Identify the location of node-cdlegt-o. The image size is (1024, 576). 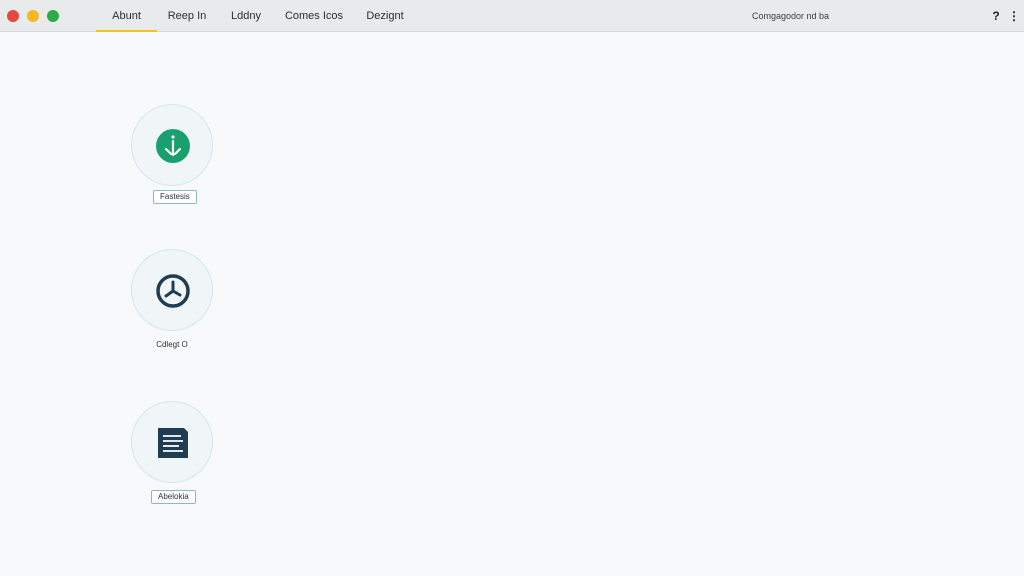
(172, 290).